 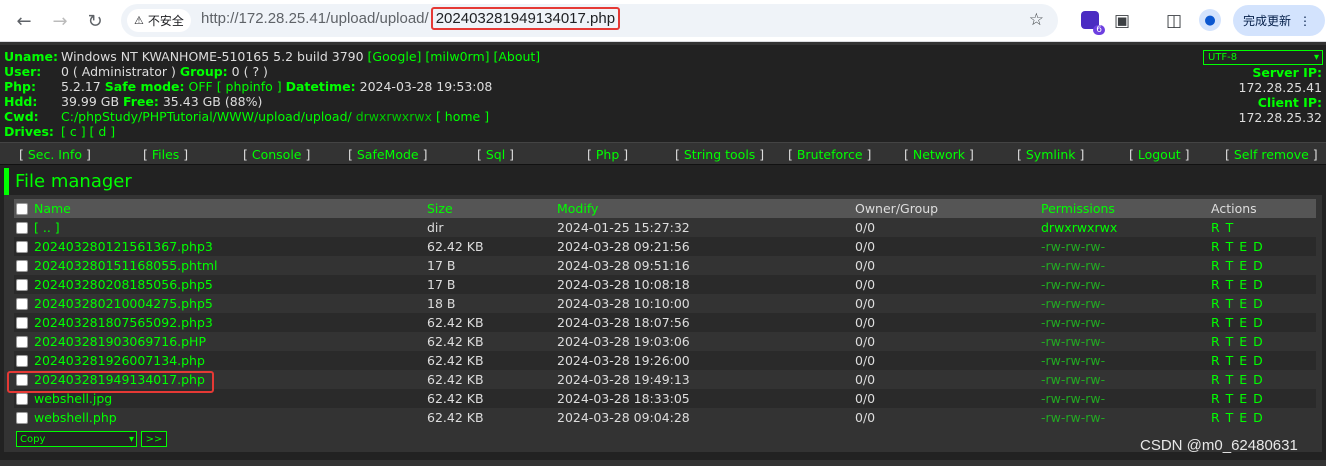 I want to click on file-name-link: 202403281903069716.pHP, so click(x=120, y=341).